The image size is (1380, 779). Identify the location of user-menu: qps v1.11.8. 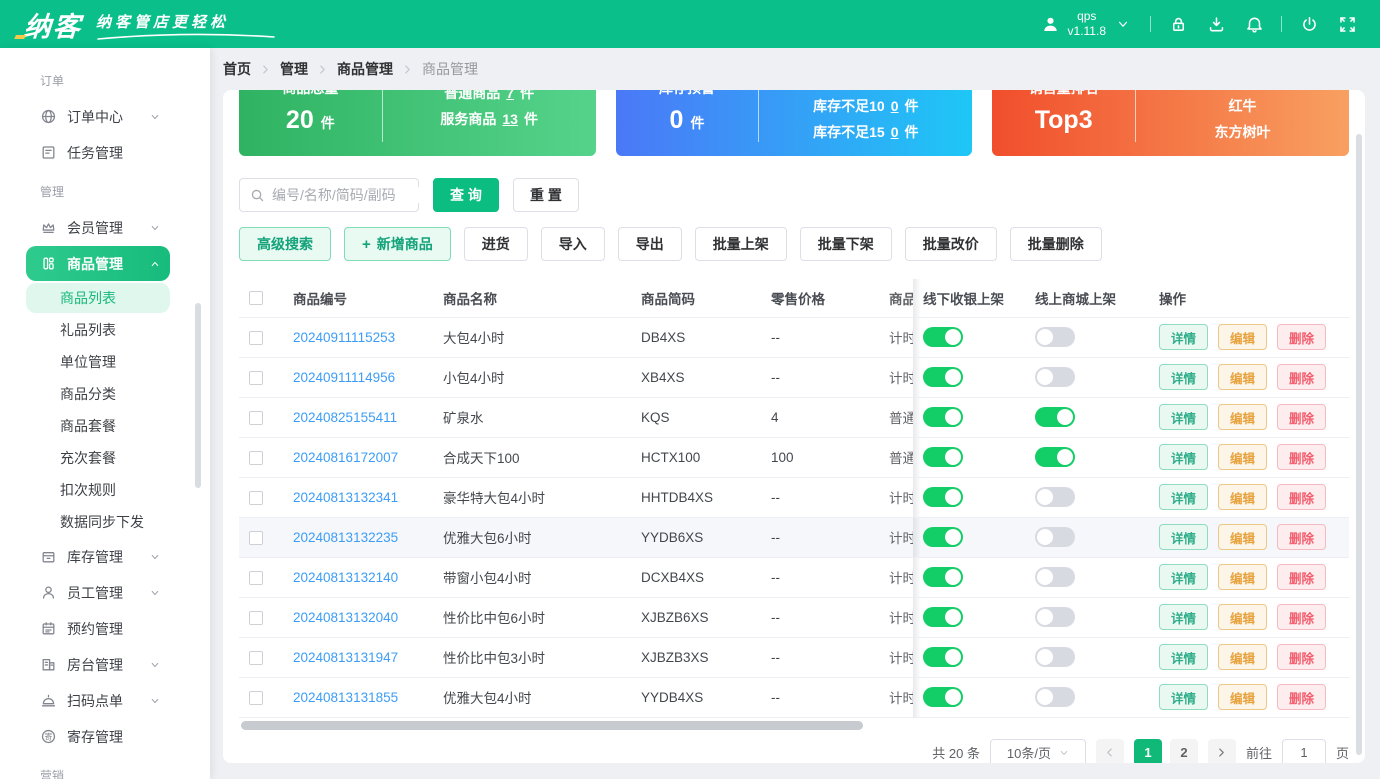
(1087, 24).